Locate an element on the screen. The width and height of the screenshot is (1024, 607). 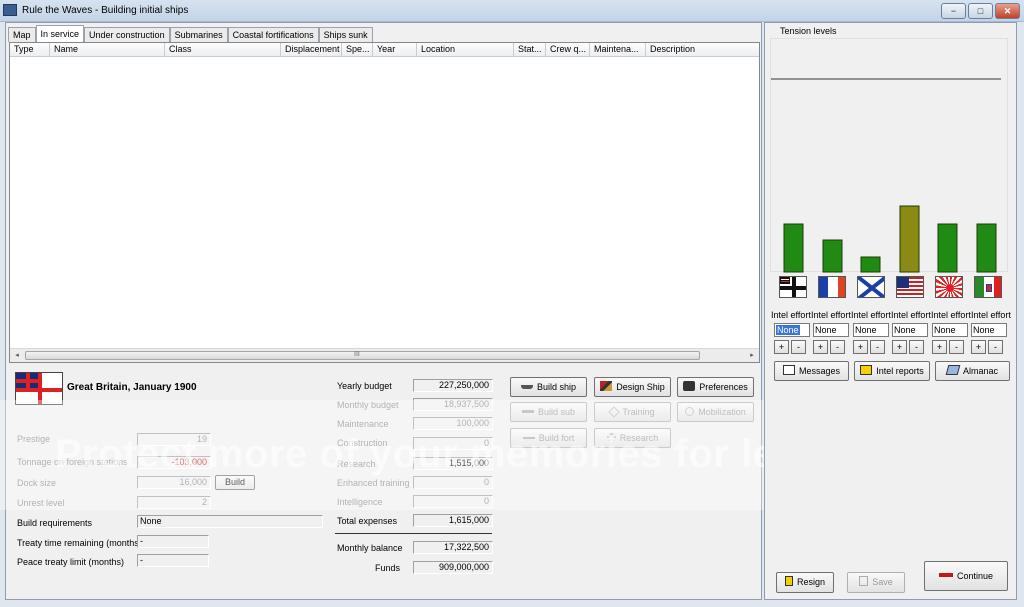
preferences-icon is located at coordinates (689, 386).